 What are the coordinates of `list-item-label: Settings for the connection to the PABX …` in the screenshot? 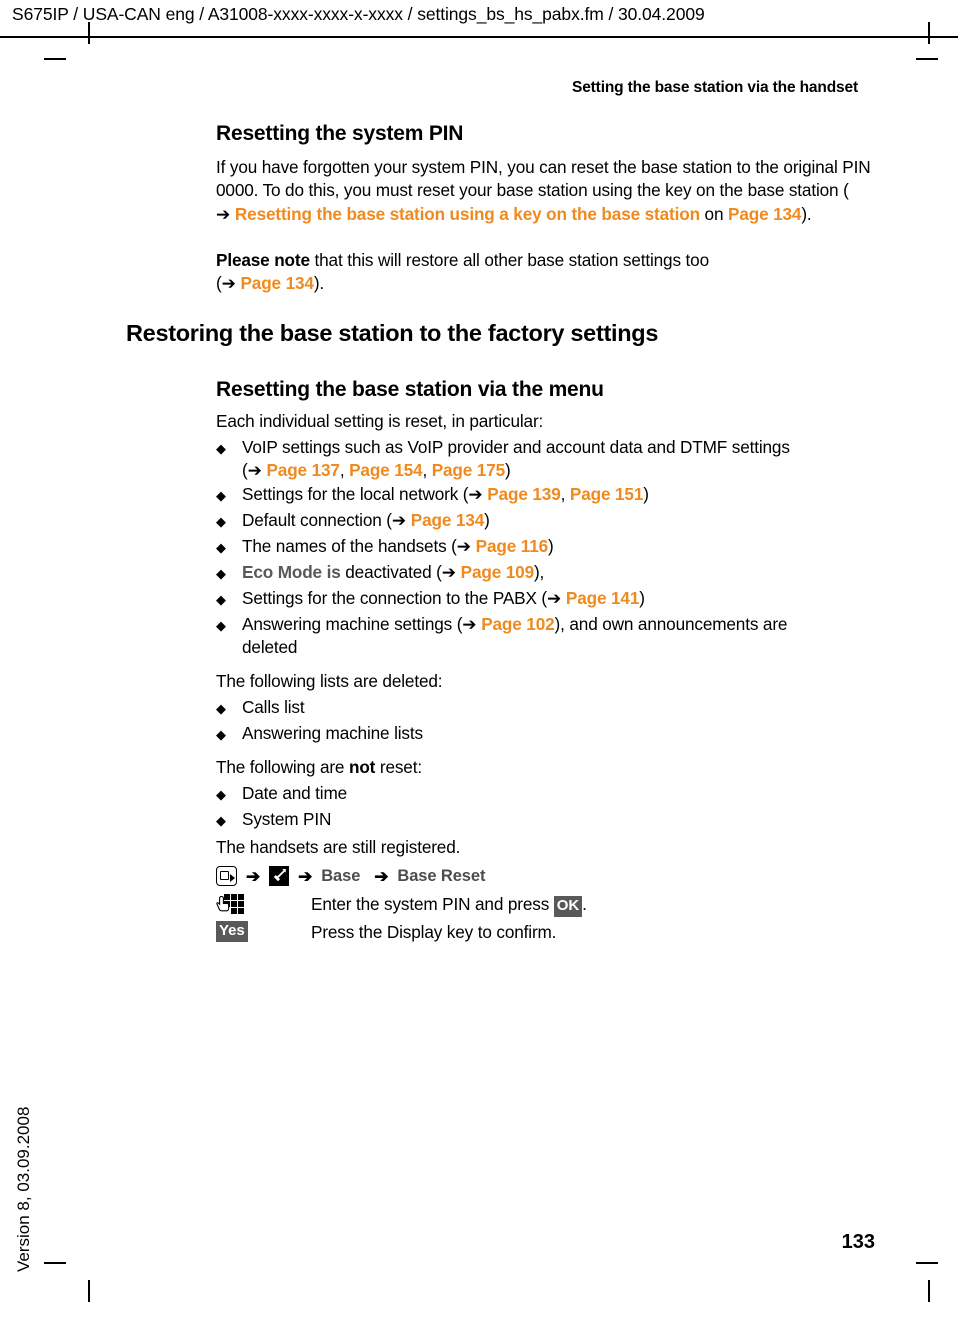 It's located at (394, 598).